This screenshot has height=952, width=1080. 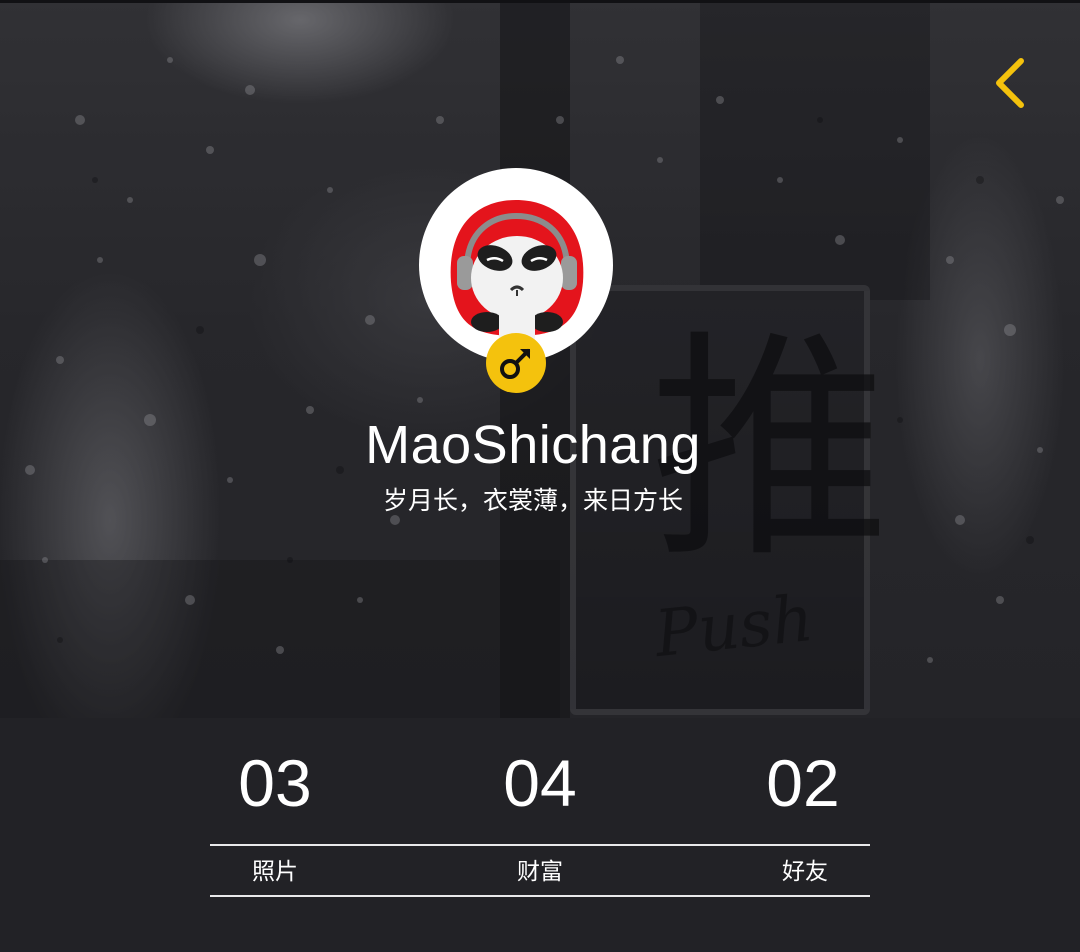 I want to click on stat-wealth-label: 财富, so click(x=540, y=872).